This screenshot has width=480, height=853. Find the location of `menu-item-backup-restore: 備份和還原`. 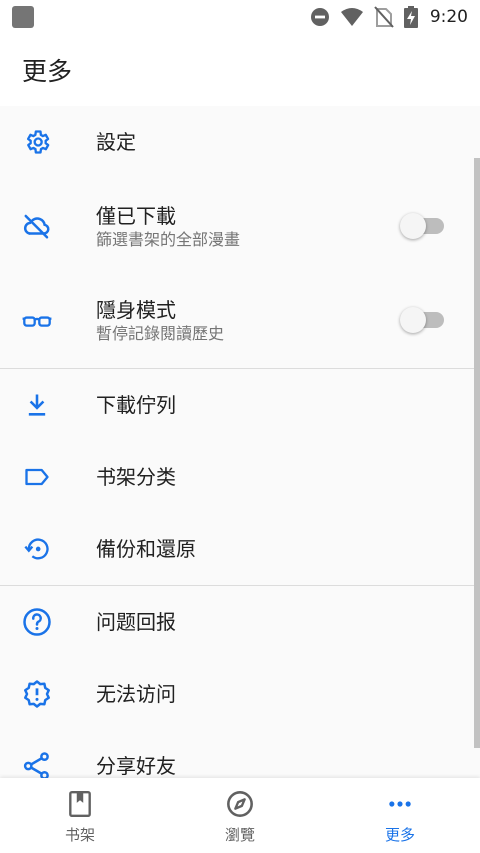

menu-item-backup-restore: 備份和還原 is located at coordinates (240, 549).